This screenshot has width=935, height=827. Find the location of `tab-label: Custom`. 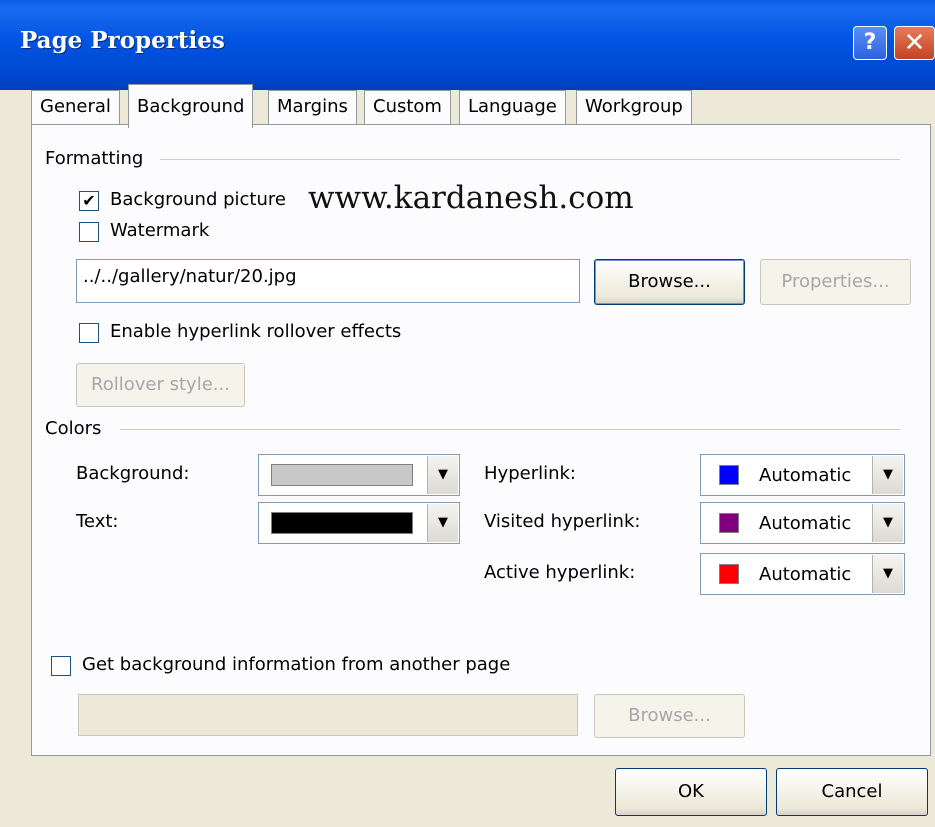

tab-label: Custom is located at coordinates (407, 106).